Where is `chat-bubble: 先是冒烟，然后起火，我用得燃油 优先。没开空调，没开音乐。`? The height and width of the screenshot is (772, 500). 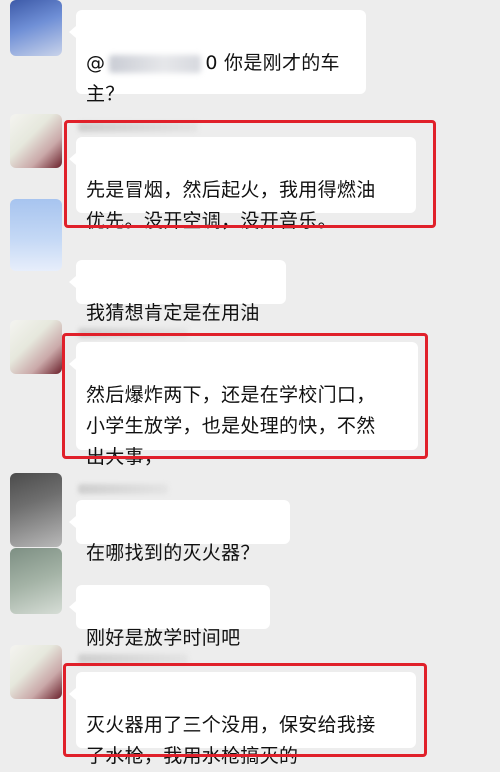
chat-bubble: 先是冒烟，然后起火，我用得燃油 优先。没开空调，没开音乐。 is located at coordinates (242, 184).